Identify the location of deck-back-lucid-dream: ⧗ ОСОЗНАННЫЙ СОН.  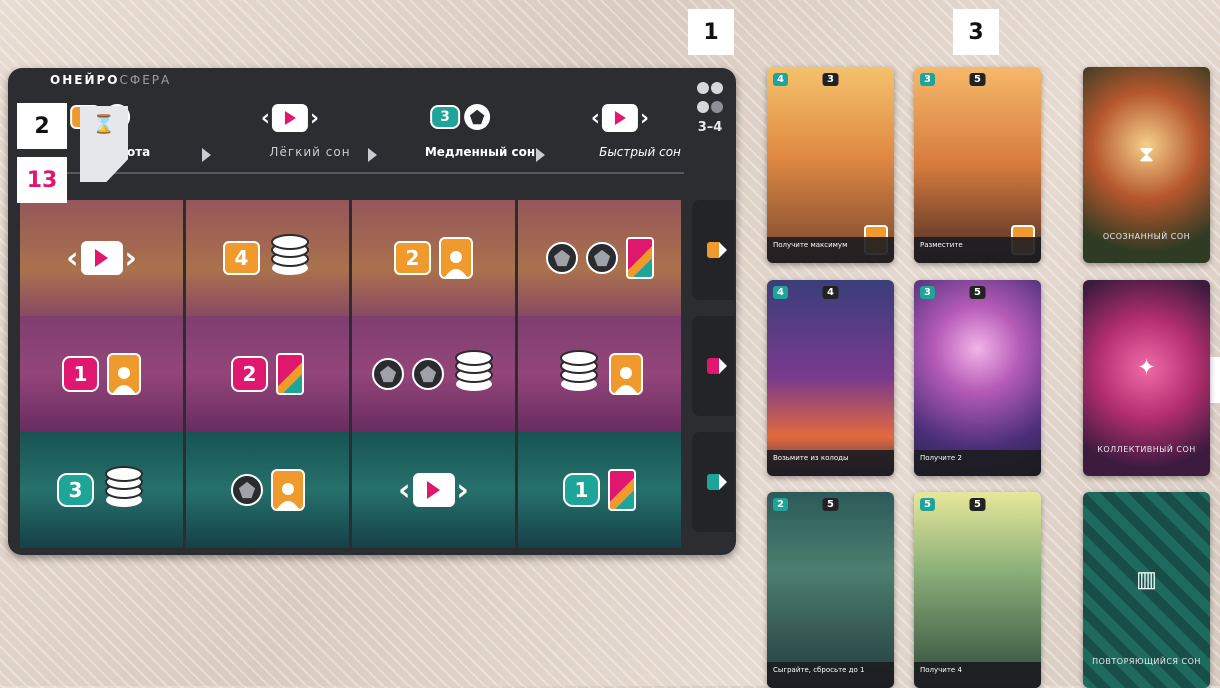
(1146, 165).